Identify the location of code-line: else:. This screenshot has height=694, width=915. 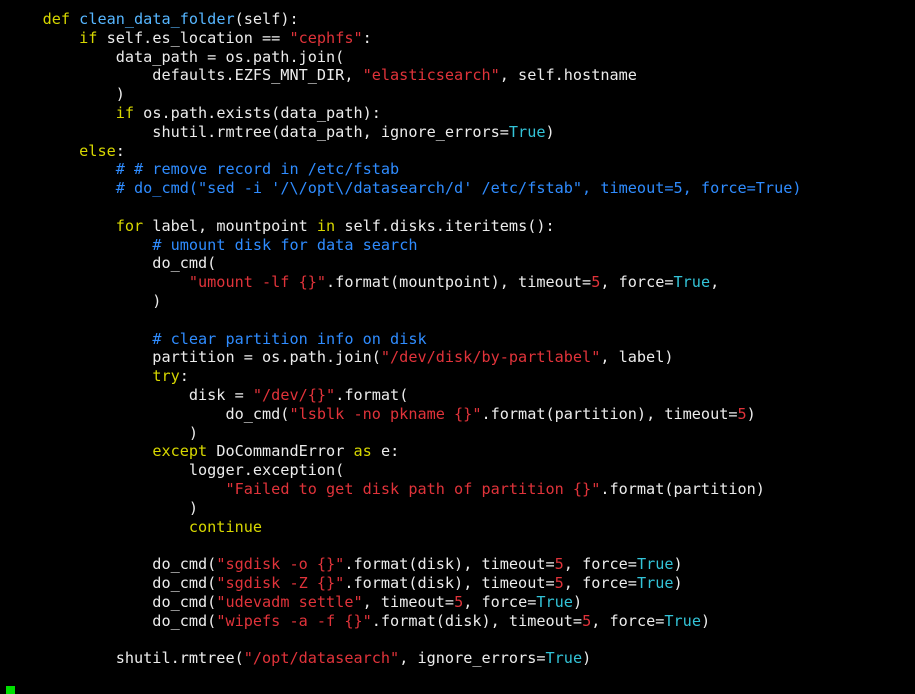
(404, 151).